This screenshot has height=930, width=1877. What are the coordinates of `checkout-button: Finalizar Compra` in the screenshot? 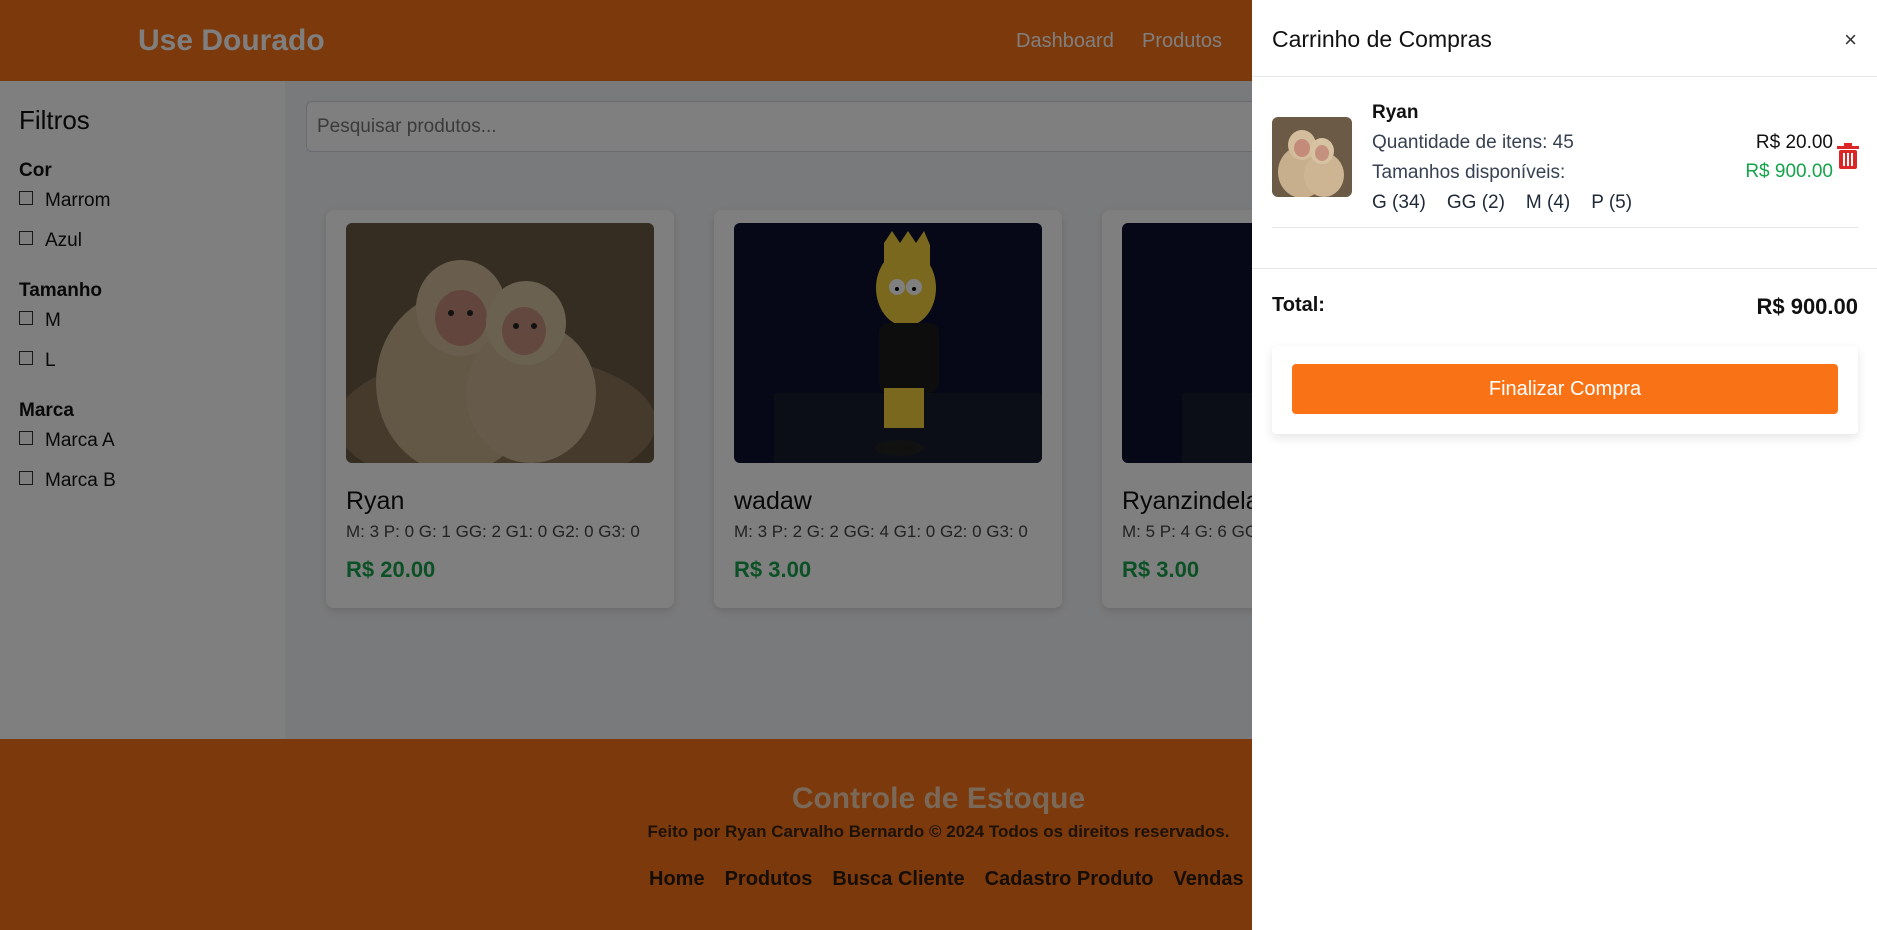 It's located at (1565, 389).